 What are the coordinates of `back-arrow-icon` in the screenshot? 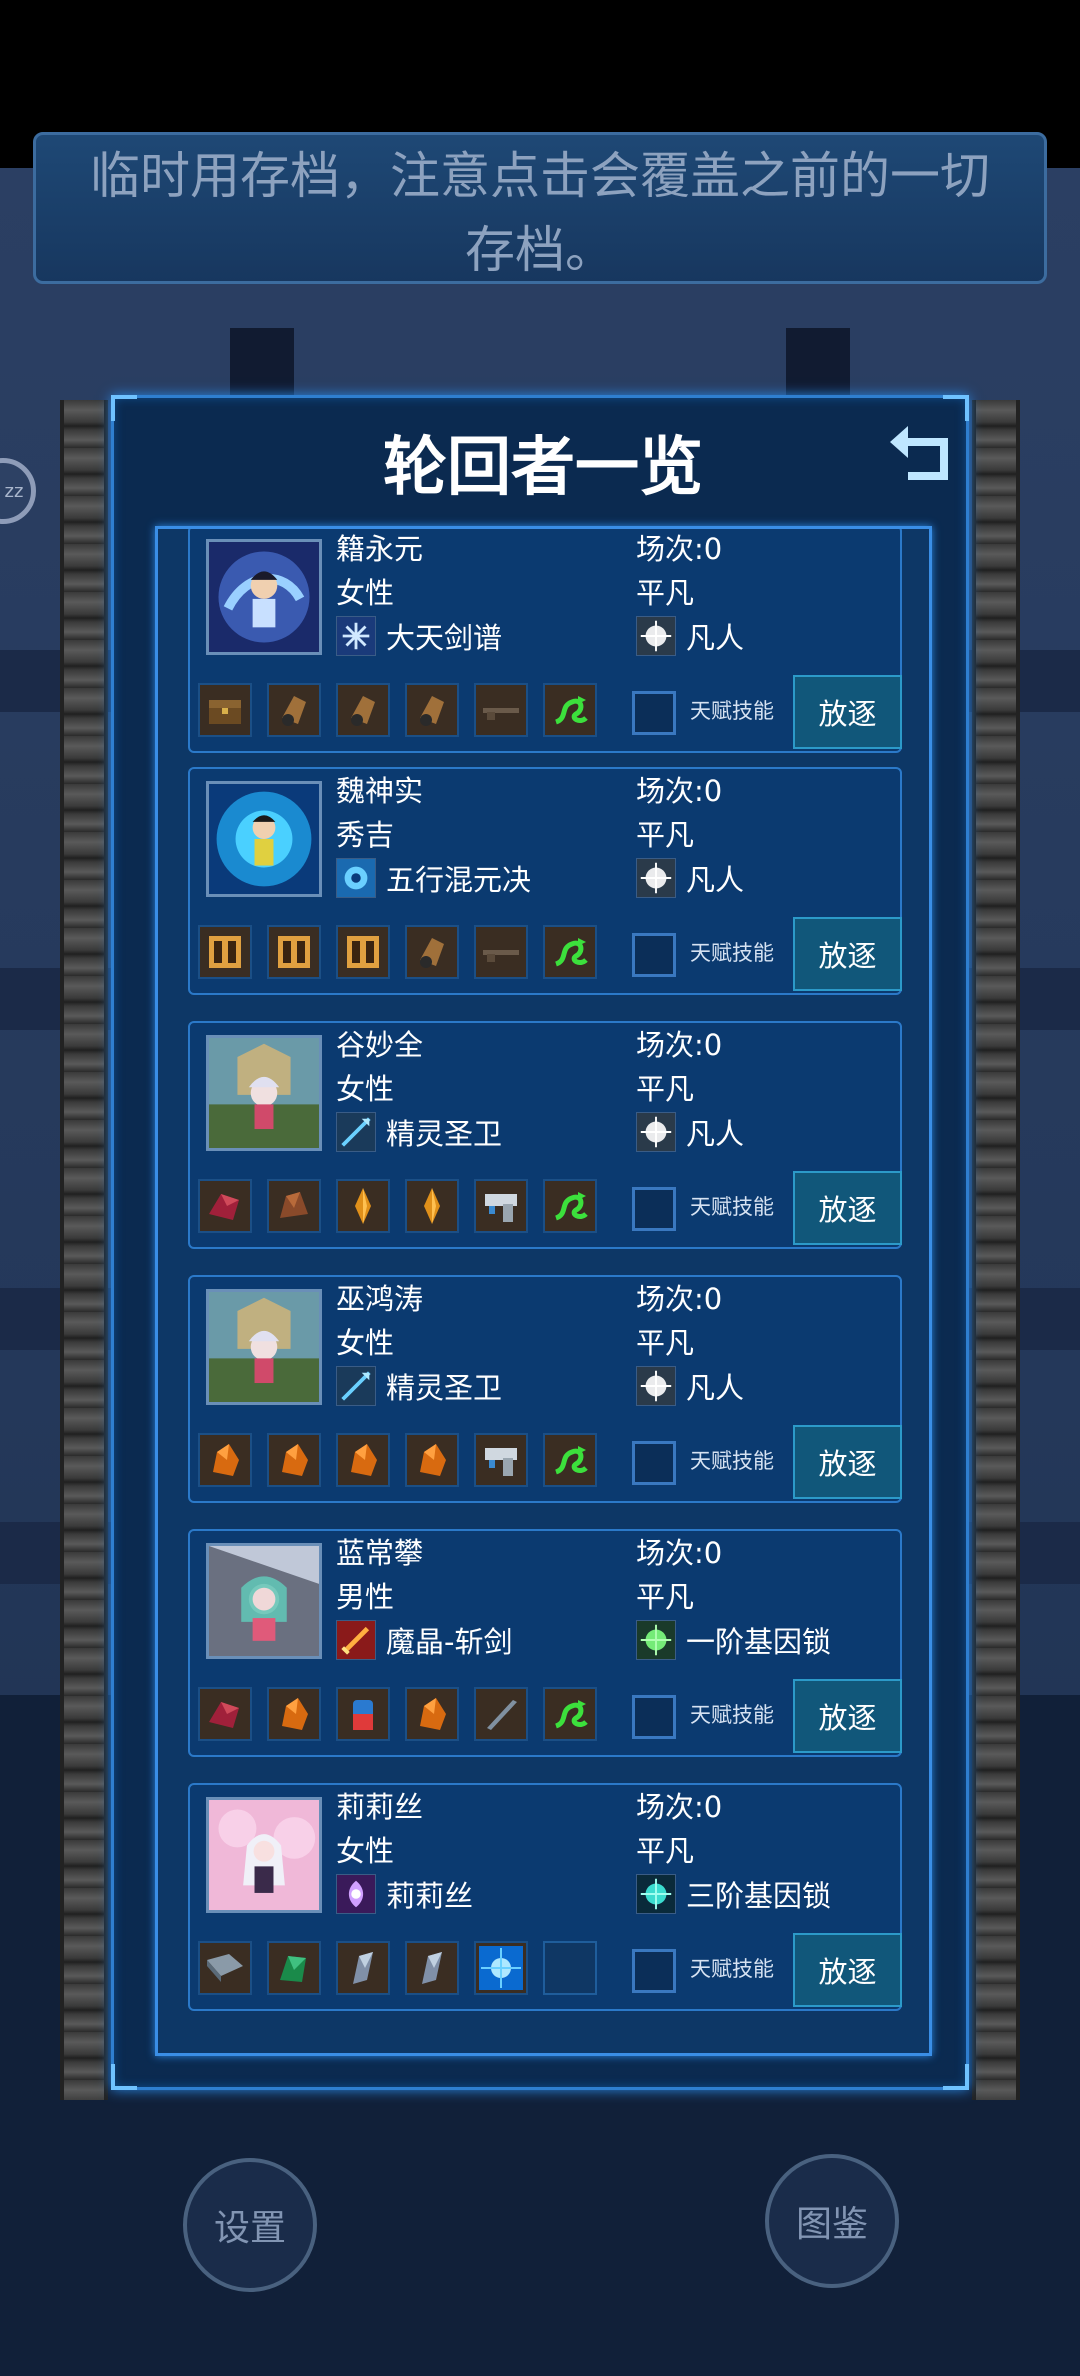 It's located at (921, 451).